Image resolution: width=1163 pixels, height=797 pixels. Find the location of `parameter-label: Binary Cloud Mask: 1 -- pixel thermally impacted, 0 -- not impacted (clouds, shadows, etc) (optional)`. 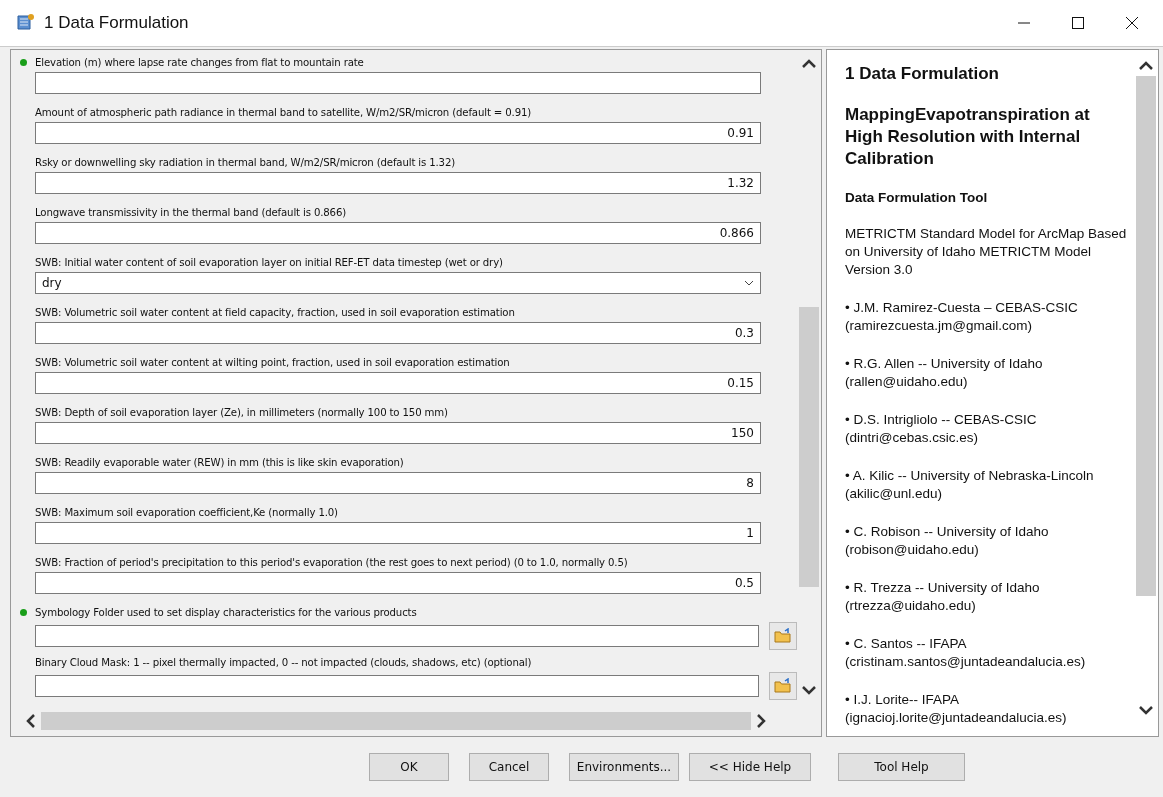

parameter-label: Binary Cloud Mask: 1 -- pixel thermally impacted, 0 -- not impacted (clouds, shadows, etc) (optional) is located at coordinates (283, 662).